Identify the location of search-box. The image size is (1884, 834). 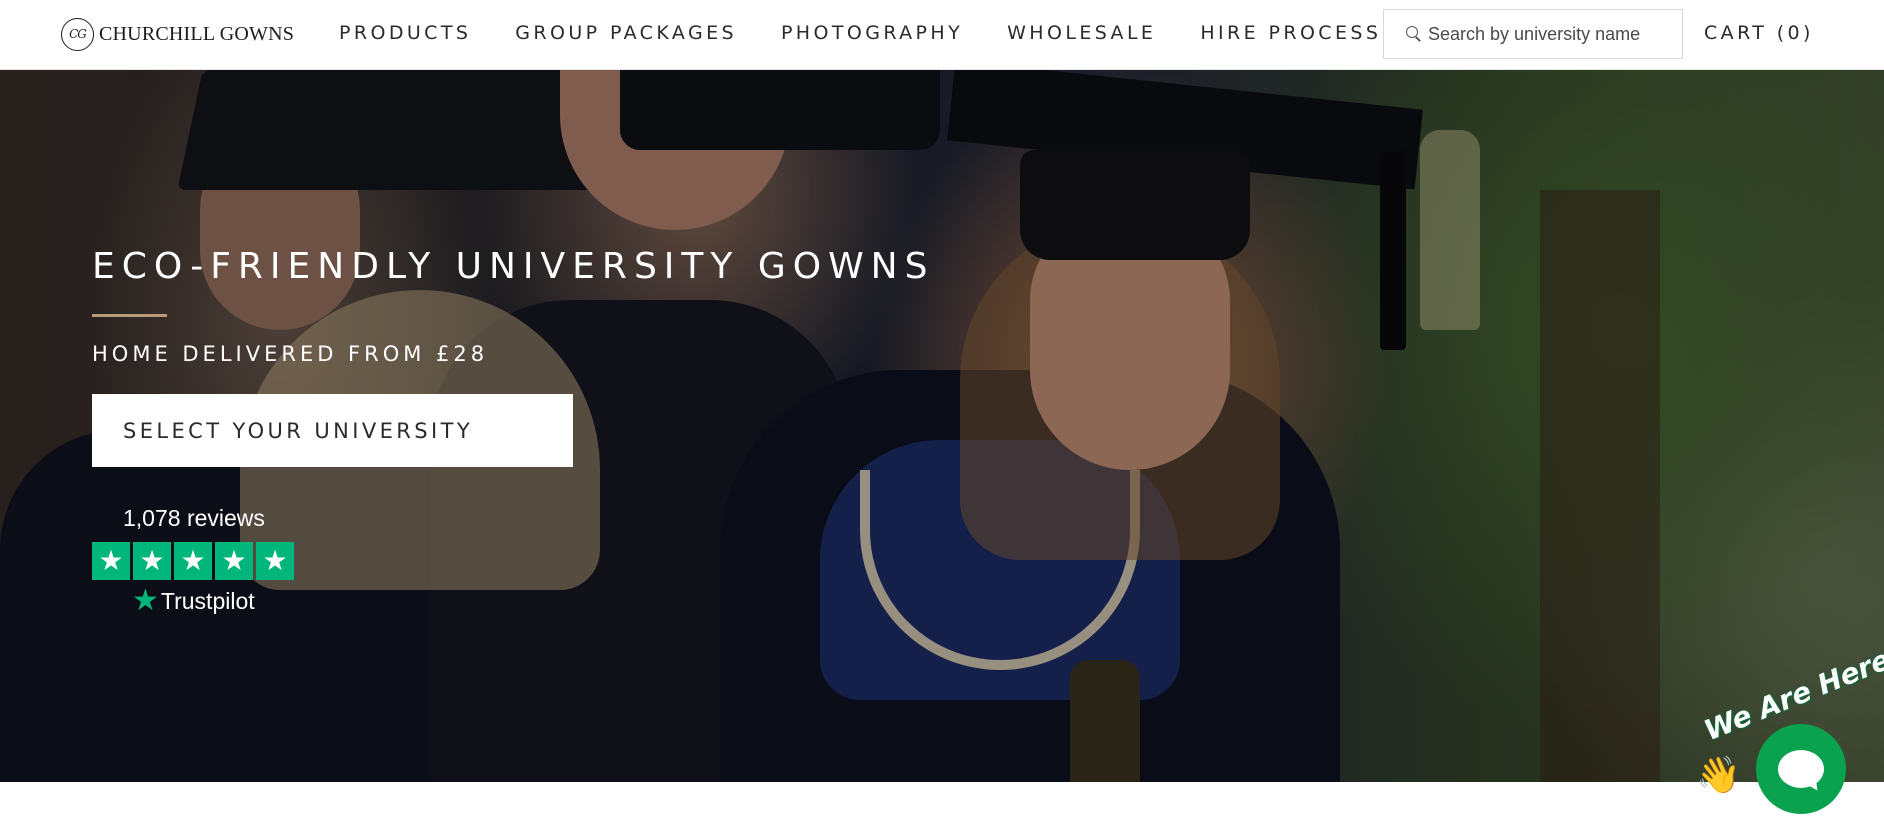
(1533, 34).